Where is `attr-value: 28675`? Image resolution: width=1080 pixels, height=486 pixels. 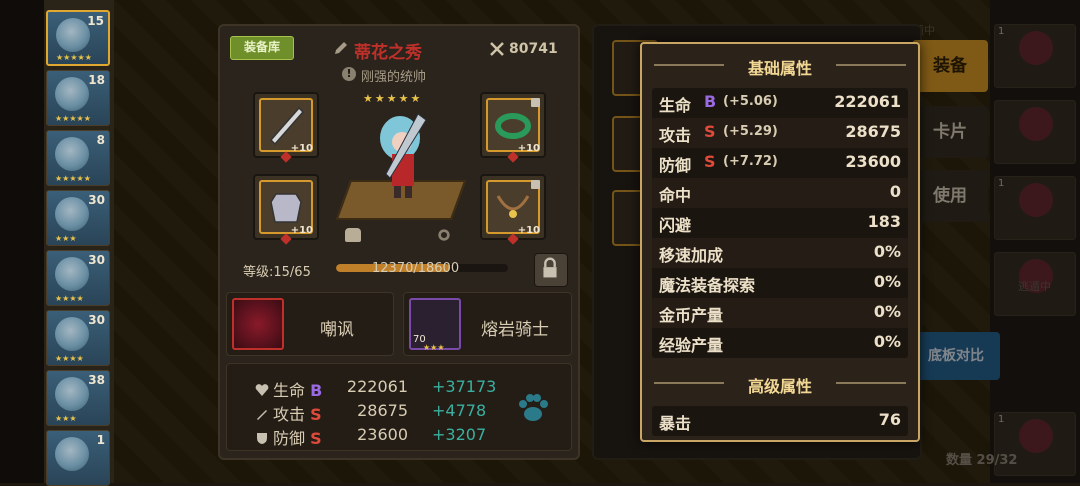
attr-value: 28675 is located at coordinates (873, 131).